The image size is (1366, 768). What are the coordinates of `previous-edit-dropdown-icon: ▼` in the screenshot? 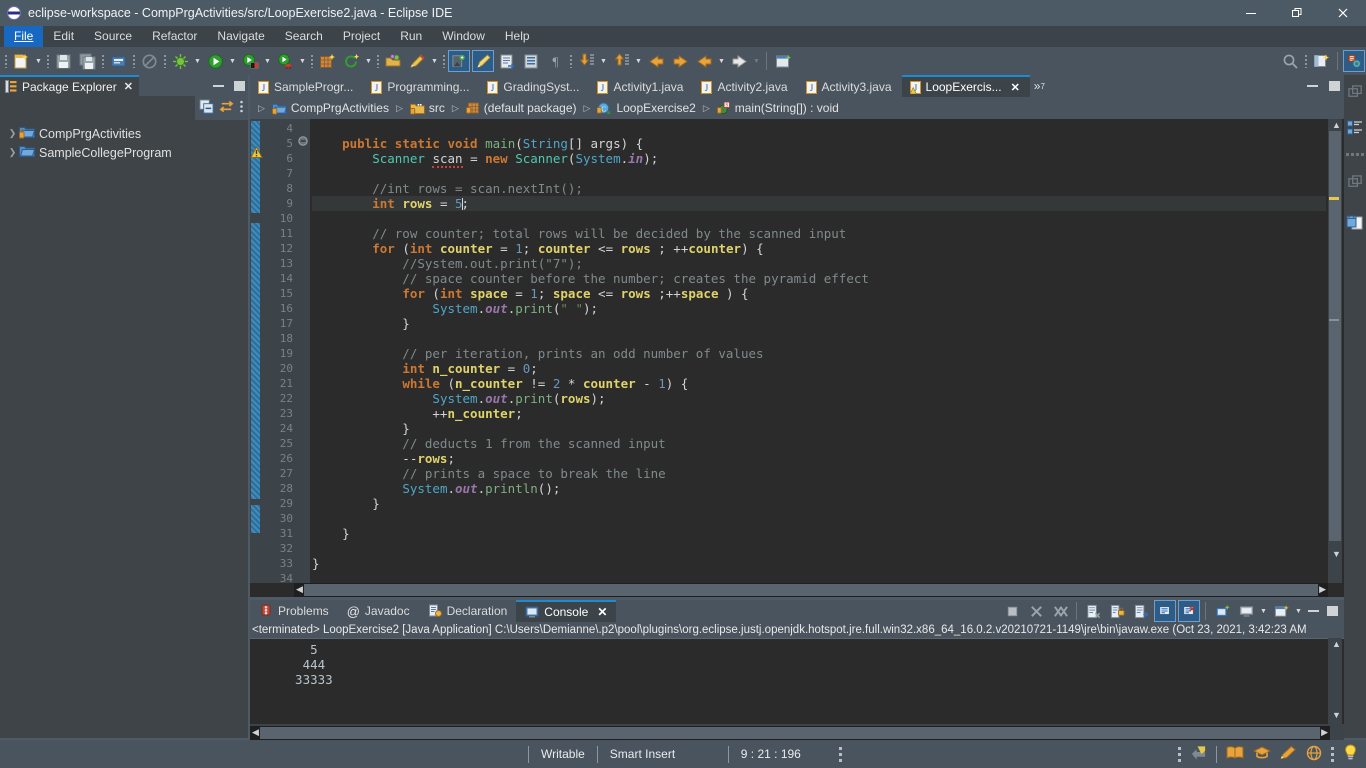 It's located at (638, 61).